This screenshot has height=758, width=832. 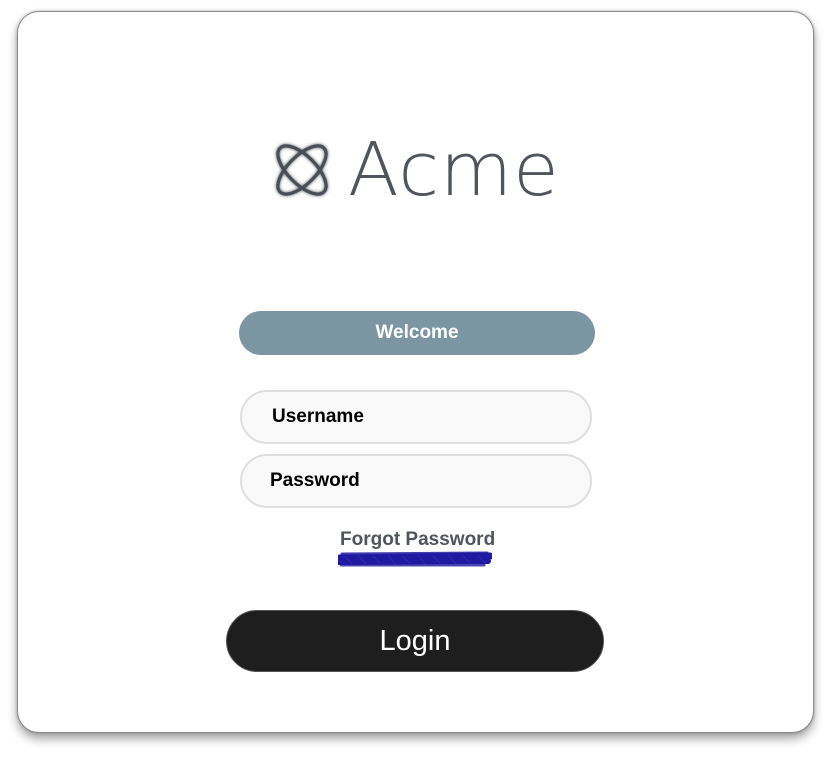 I want to click on orbit-logo-icon, so click(x=302, y=170).